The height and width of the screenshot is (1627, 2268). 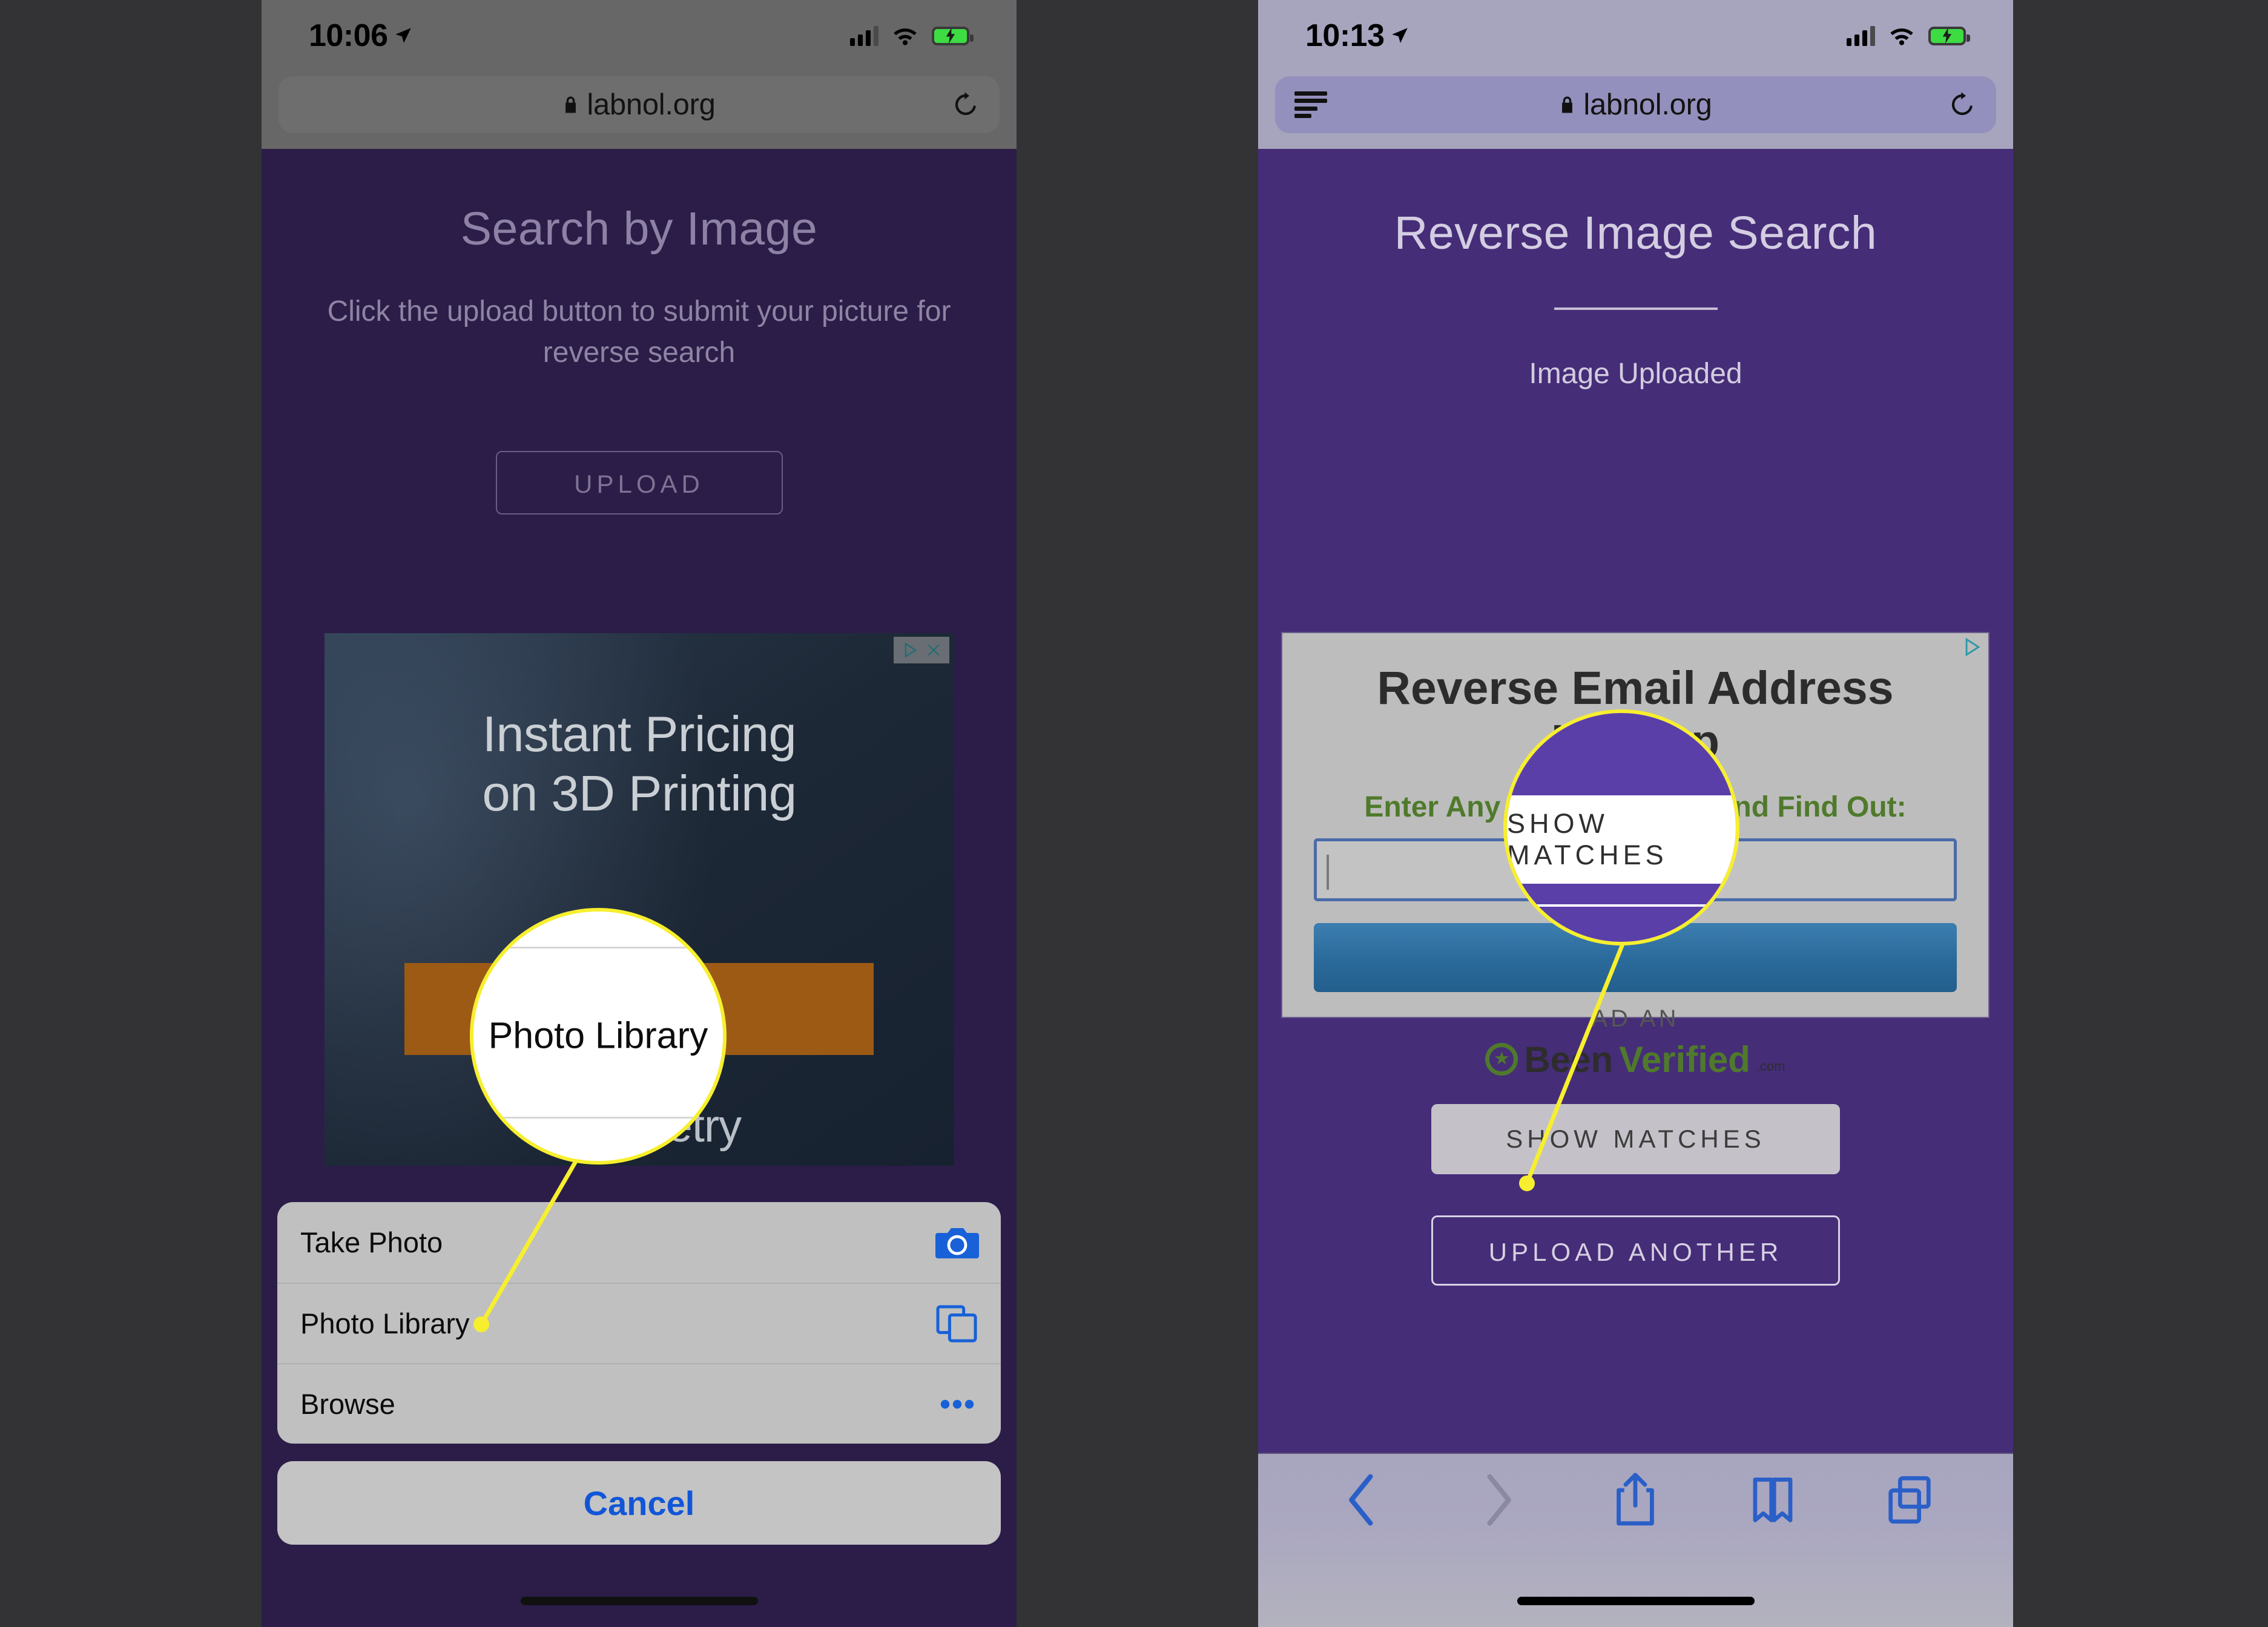 I want to click on cancel-button-label: Cancel, so click(x=639, y=1503).